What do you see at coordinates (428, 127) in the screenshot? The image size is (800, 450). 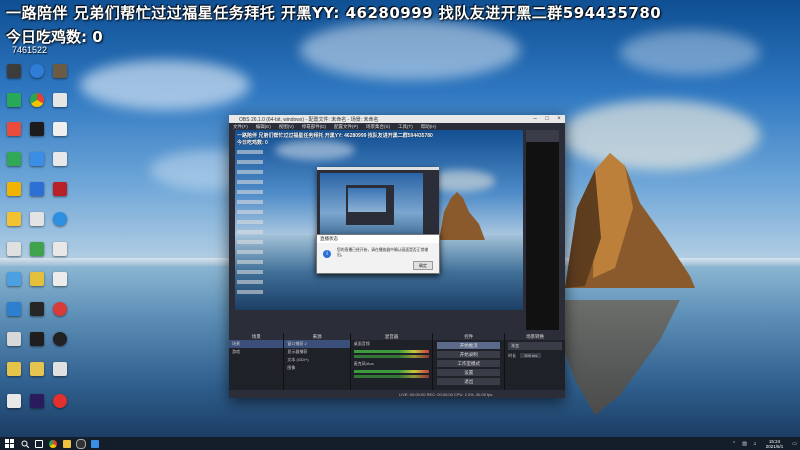 I see `menu-help: 帮助(H)` at bounding box center [428, 127].